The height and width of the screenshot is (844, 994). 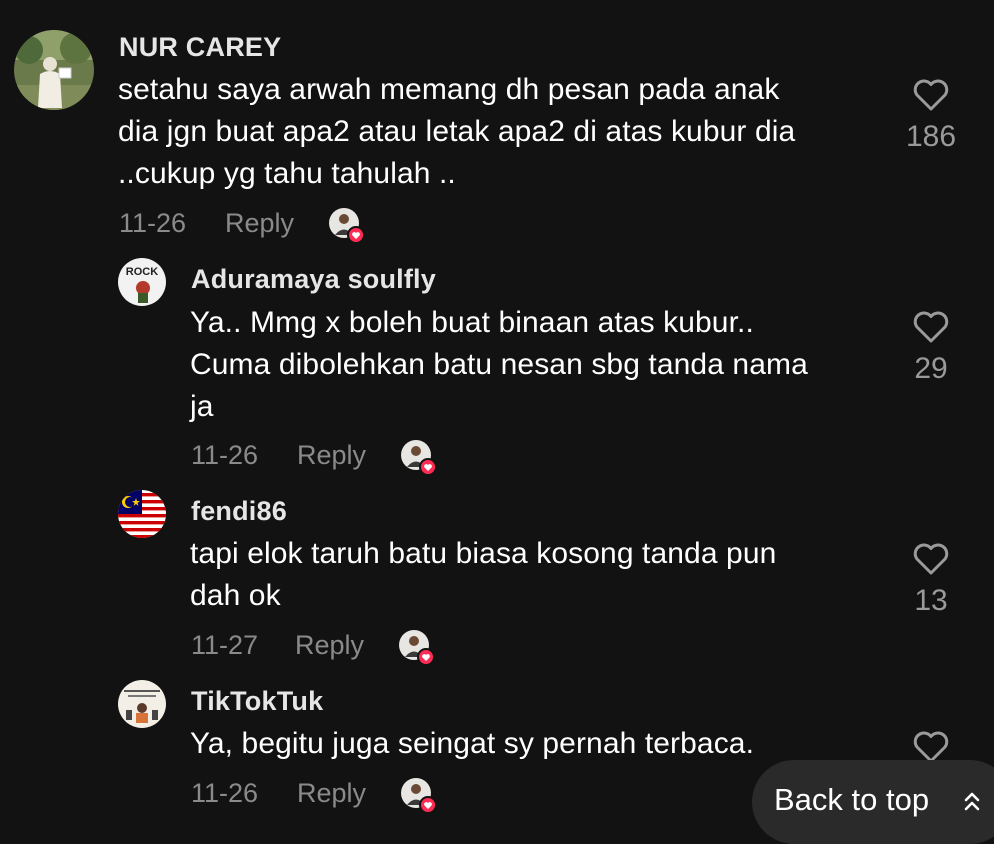 I want to click on like-count: 13, so click(x=931, y=600).